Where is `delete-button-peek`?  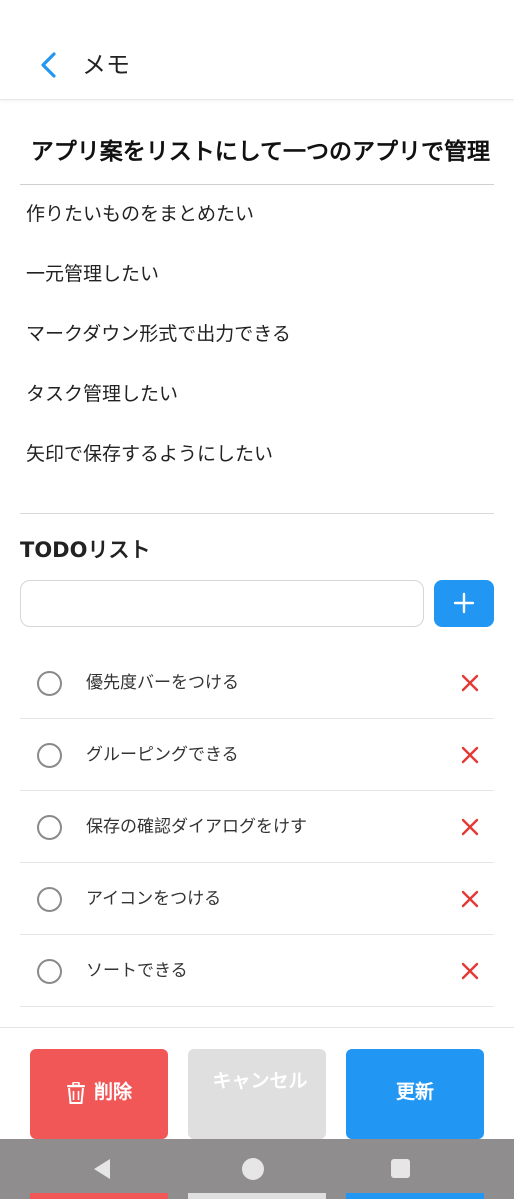 delete-button-peek is located at coordinates (99, 1196).